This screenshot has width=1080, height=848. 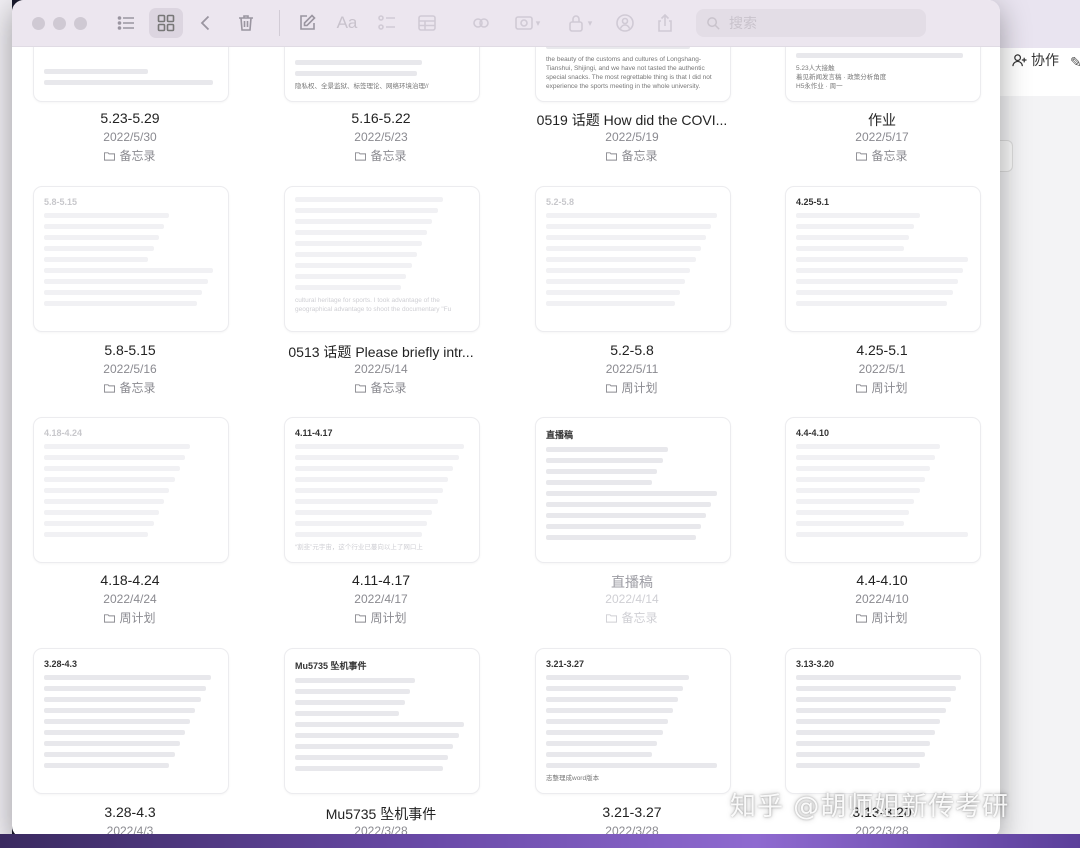 What do you see at coordinates (362, 156) in the screenshot?
I see `folder-icon` at bounding box center [362, 156].